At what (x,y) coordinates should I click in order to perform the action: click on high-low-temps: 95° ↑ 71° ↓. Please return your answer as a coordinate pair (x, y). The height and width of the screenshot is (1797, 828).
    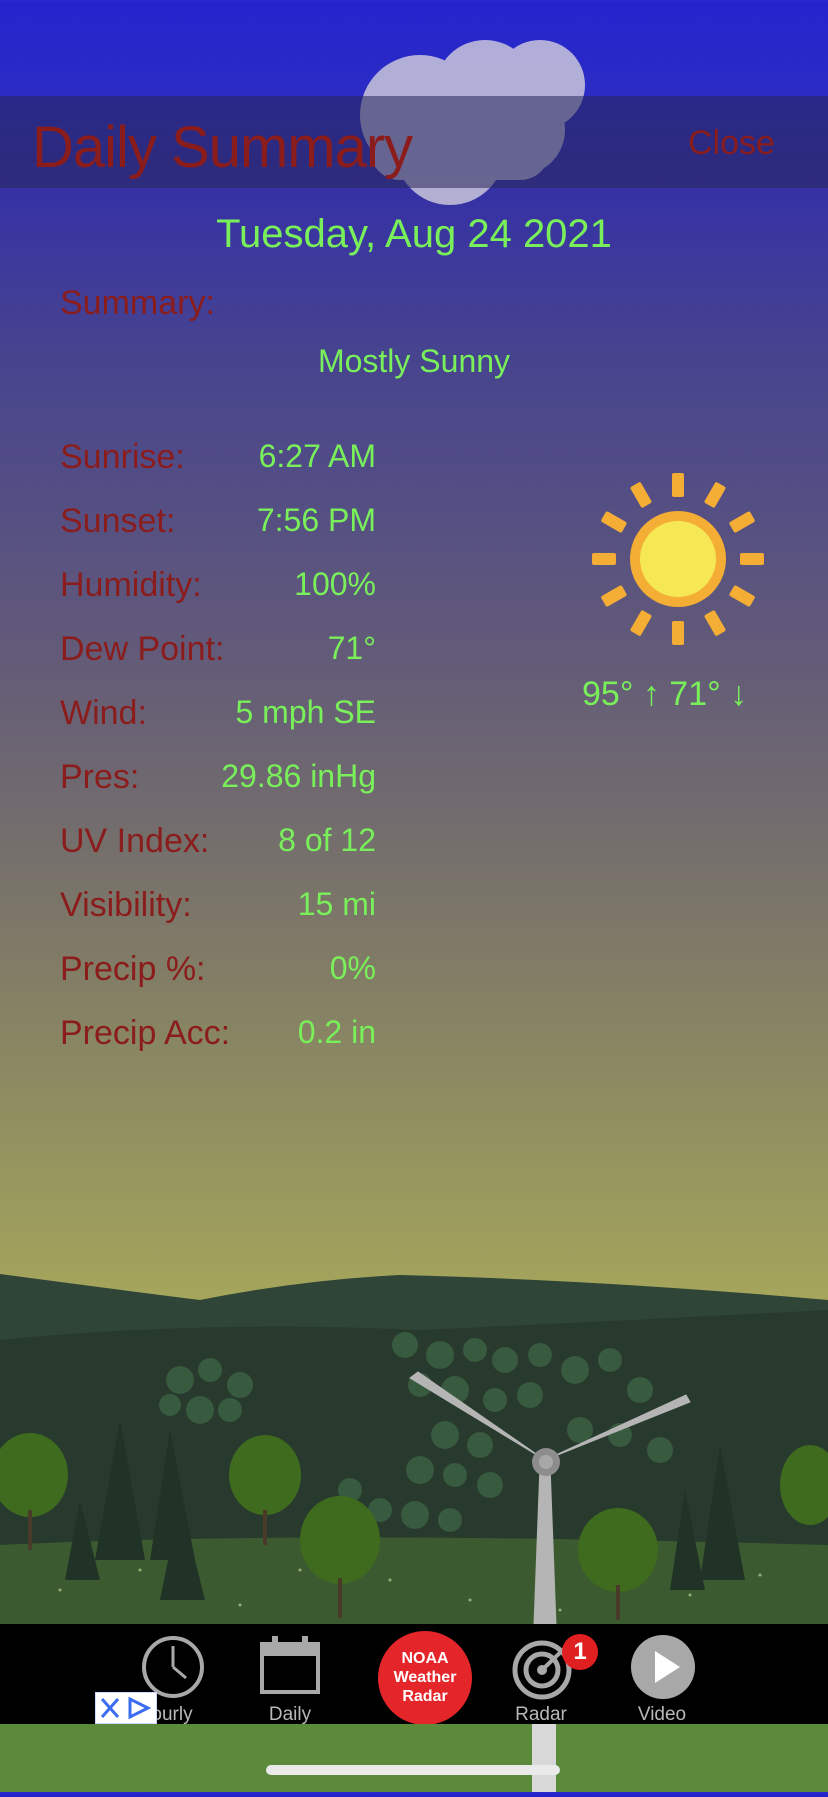
    Looking at the image, I should click on (665, 694).